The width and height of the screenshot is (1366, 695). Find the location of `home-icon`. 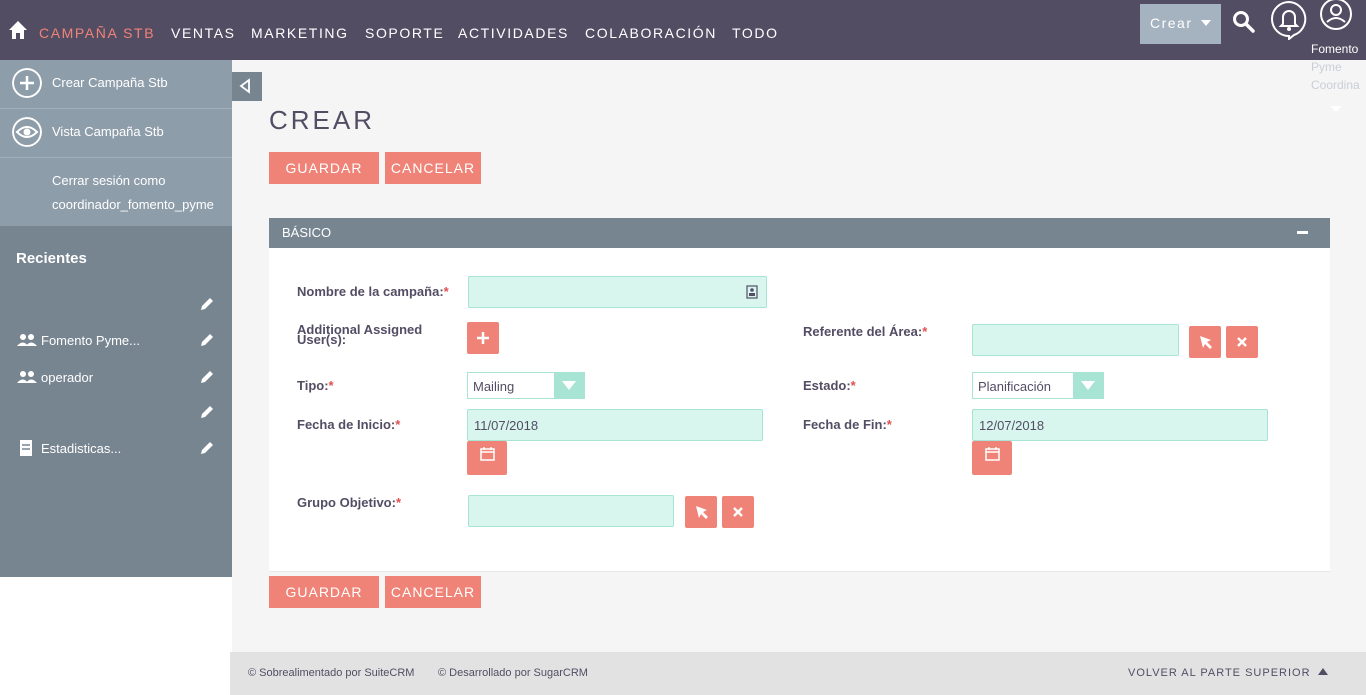

home-icon is located at coordinates (18, 30).